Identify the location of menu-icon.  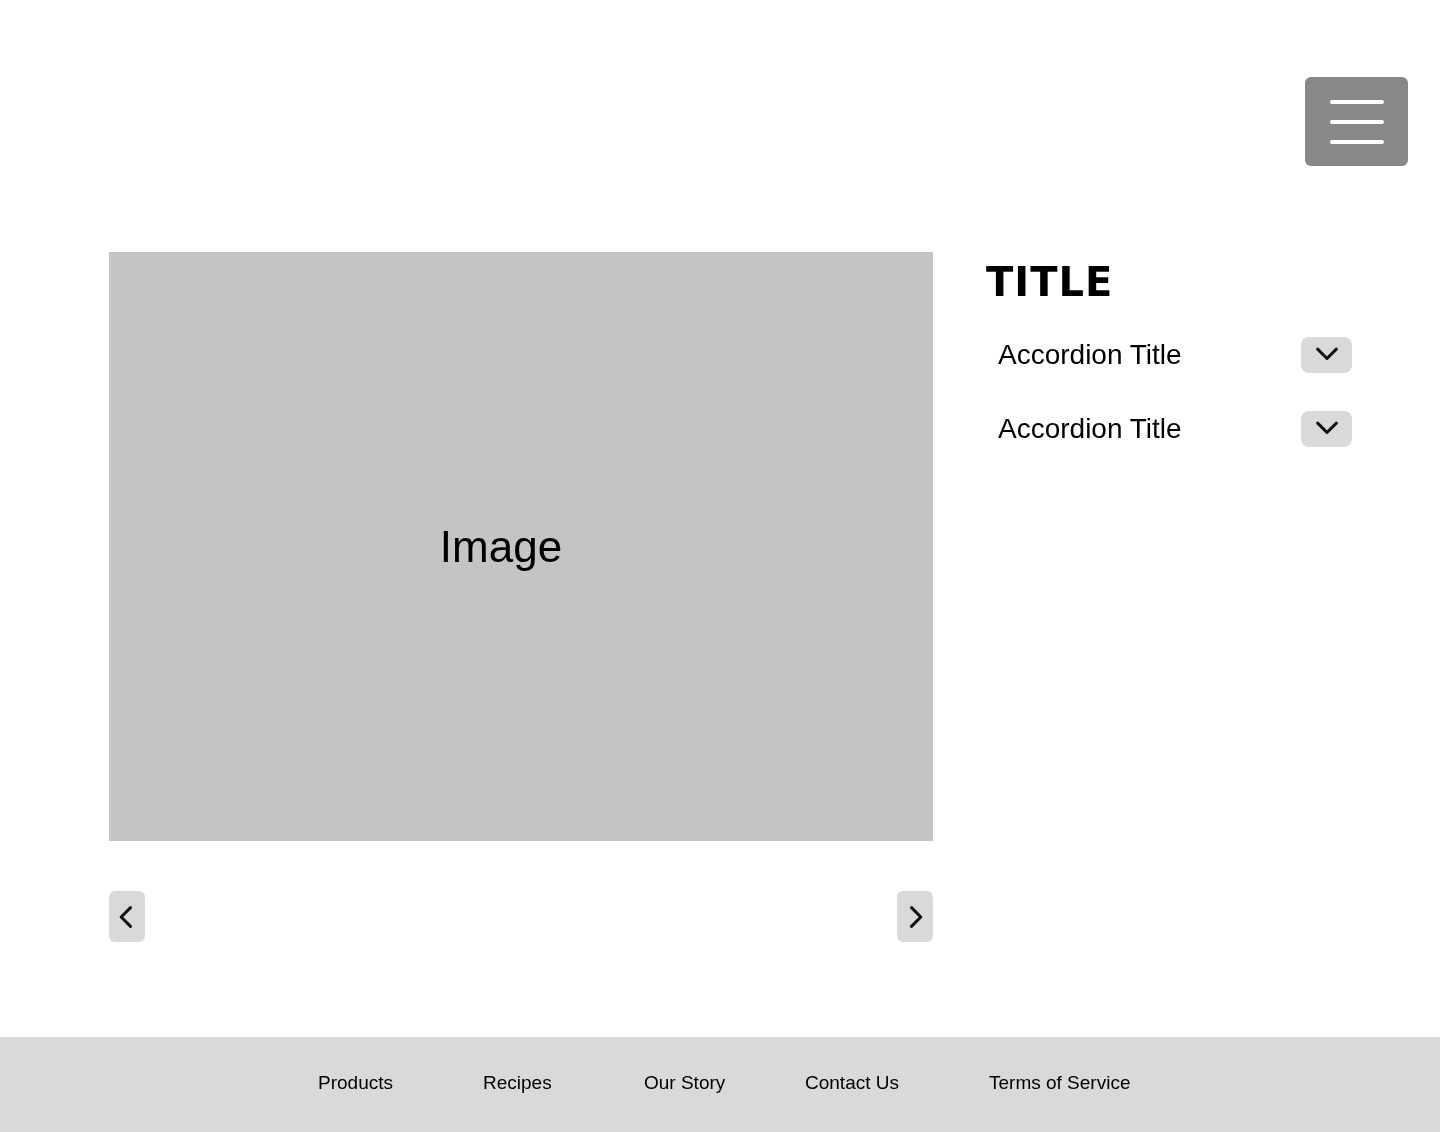
(1356, 121).